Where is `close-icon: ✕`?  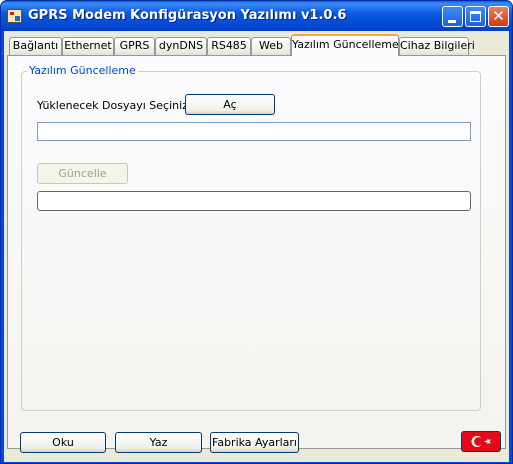
close-icon: ✕ is located at coordinates (498, 16).